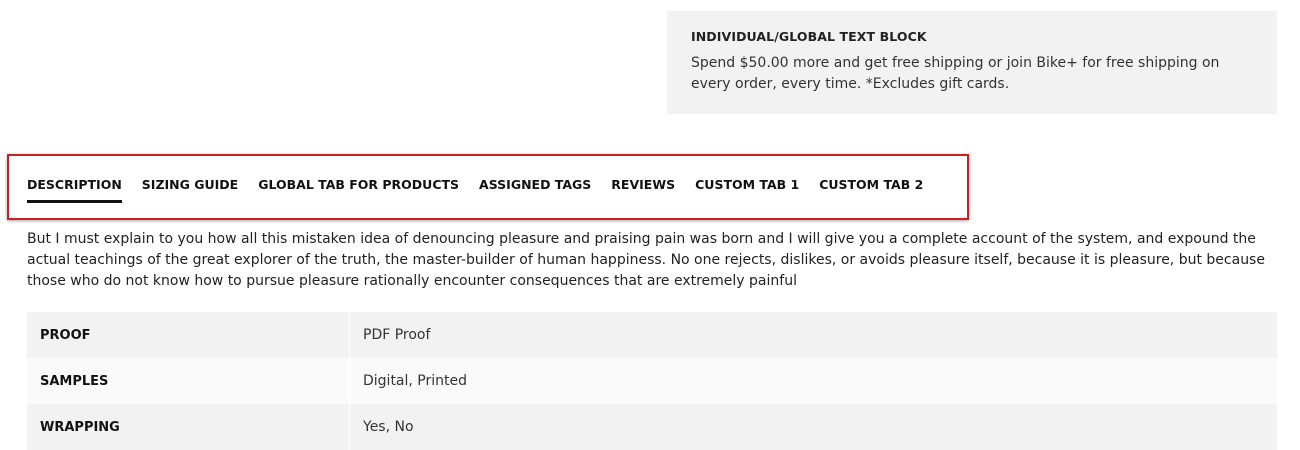 This screenshot has width=1300, height=450. I want to click on table-row: PROOF PDF Proof, so click(652, 335).